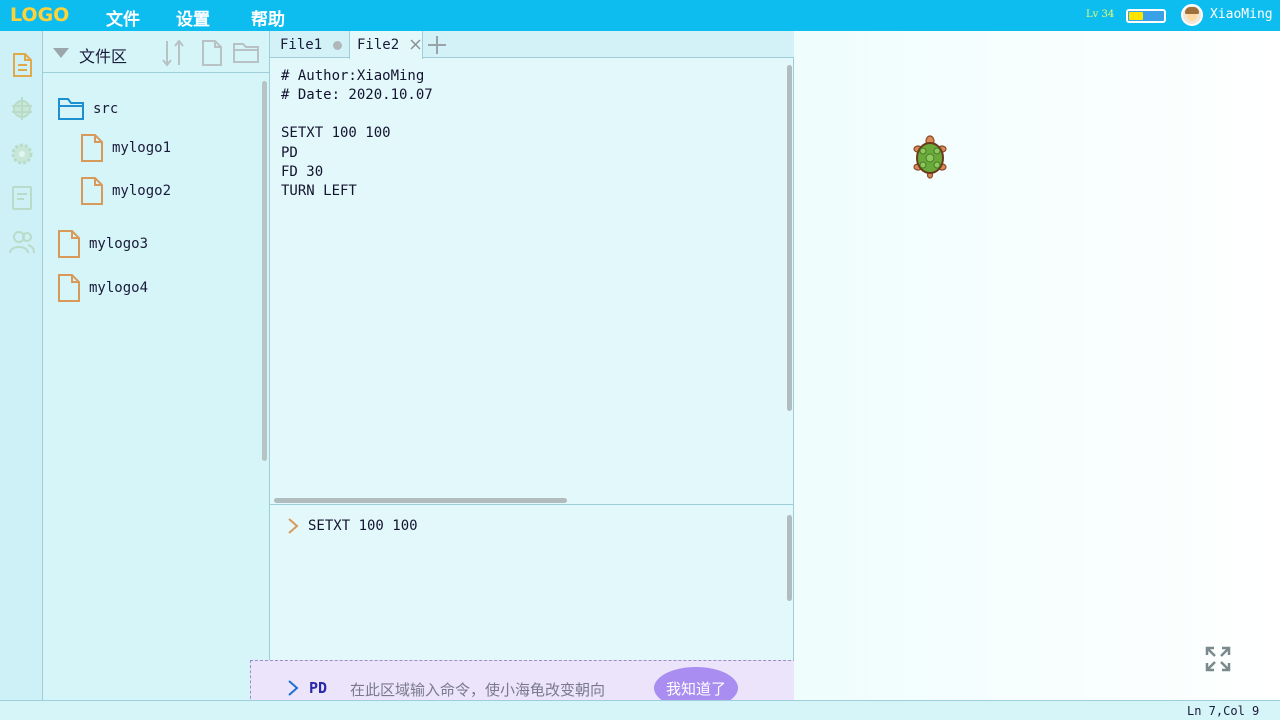 The width and height of the screenshot is (1280, 720). Describe the element at coordinates (87, 109) in the screenshot. I see `tree-folder-src: src` at that location.